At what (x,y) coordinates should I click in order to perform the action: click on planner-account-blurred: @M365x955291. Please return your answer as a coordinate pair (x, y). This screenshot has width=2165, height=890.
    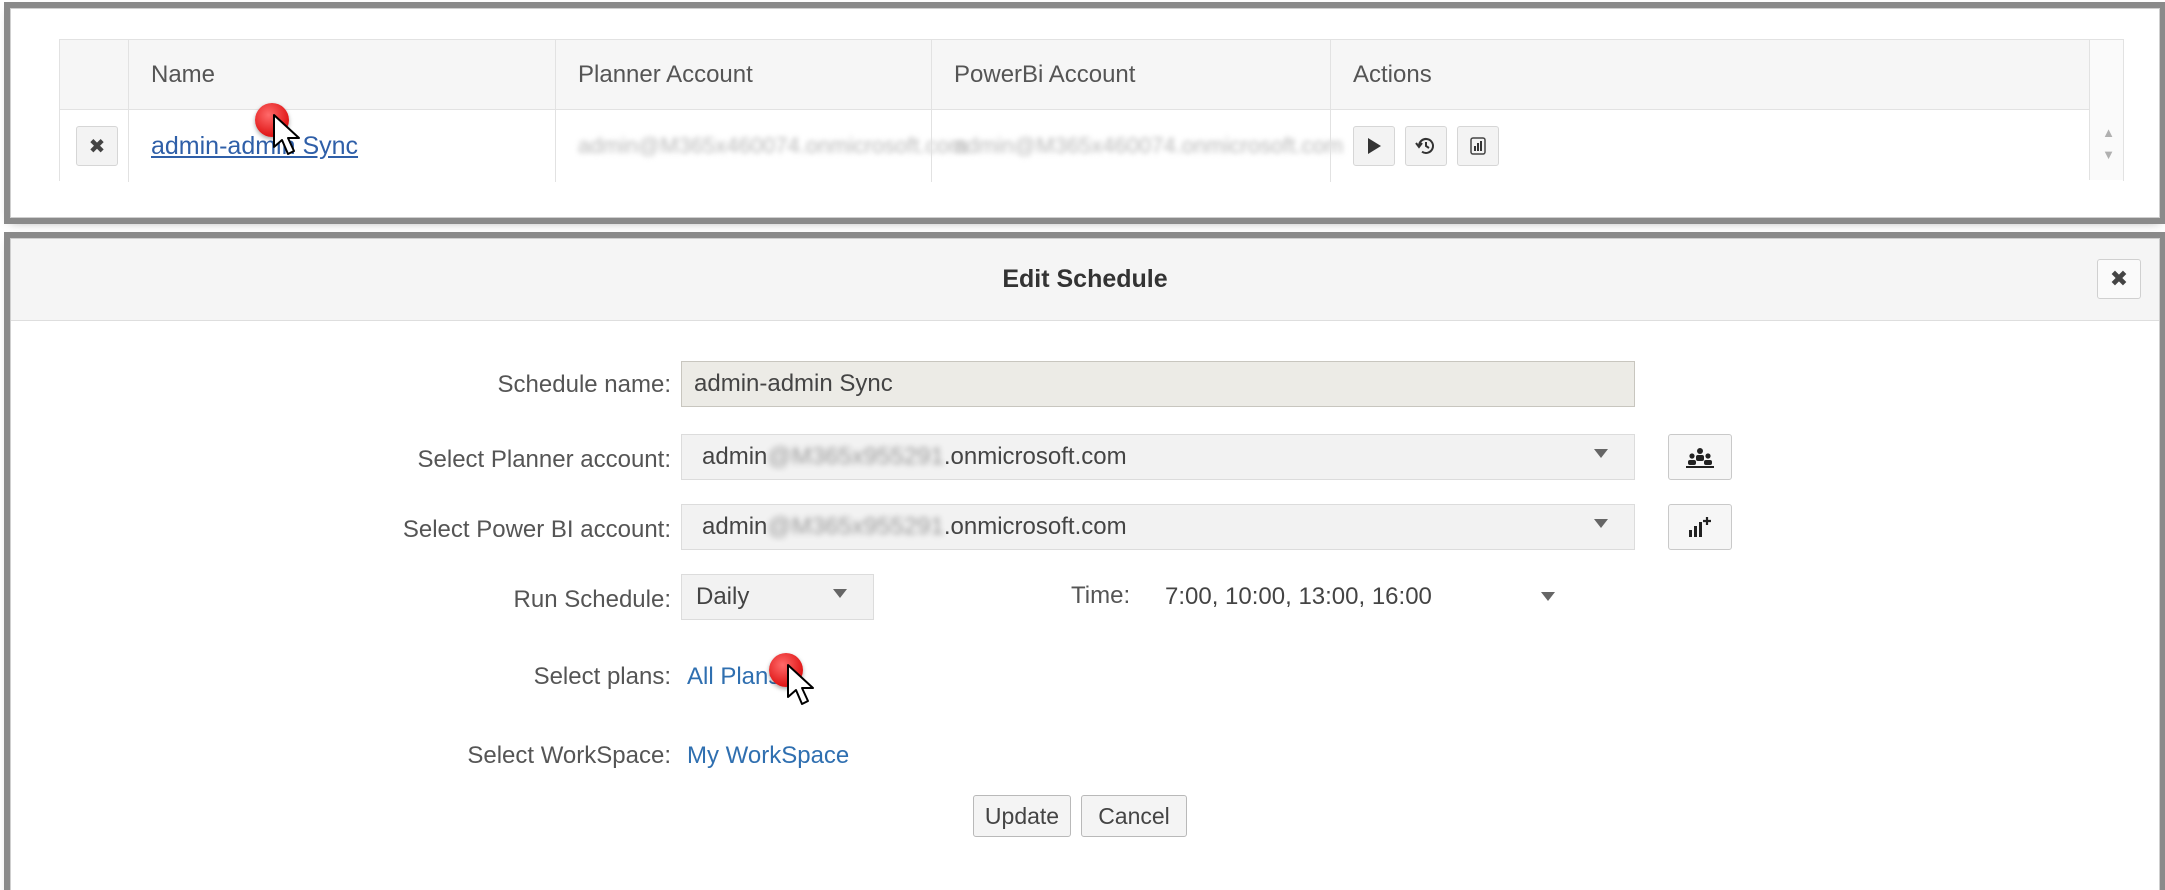
    Looking at the image, I should click on (855, 456).